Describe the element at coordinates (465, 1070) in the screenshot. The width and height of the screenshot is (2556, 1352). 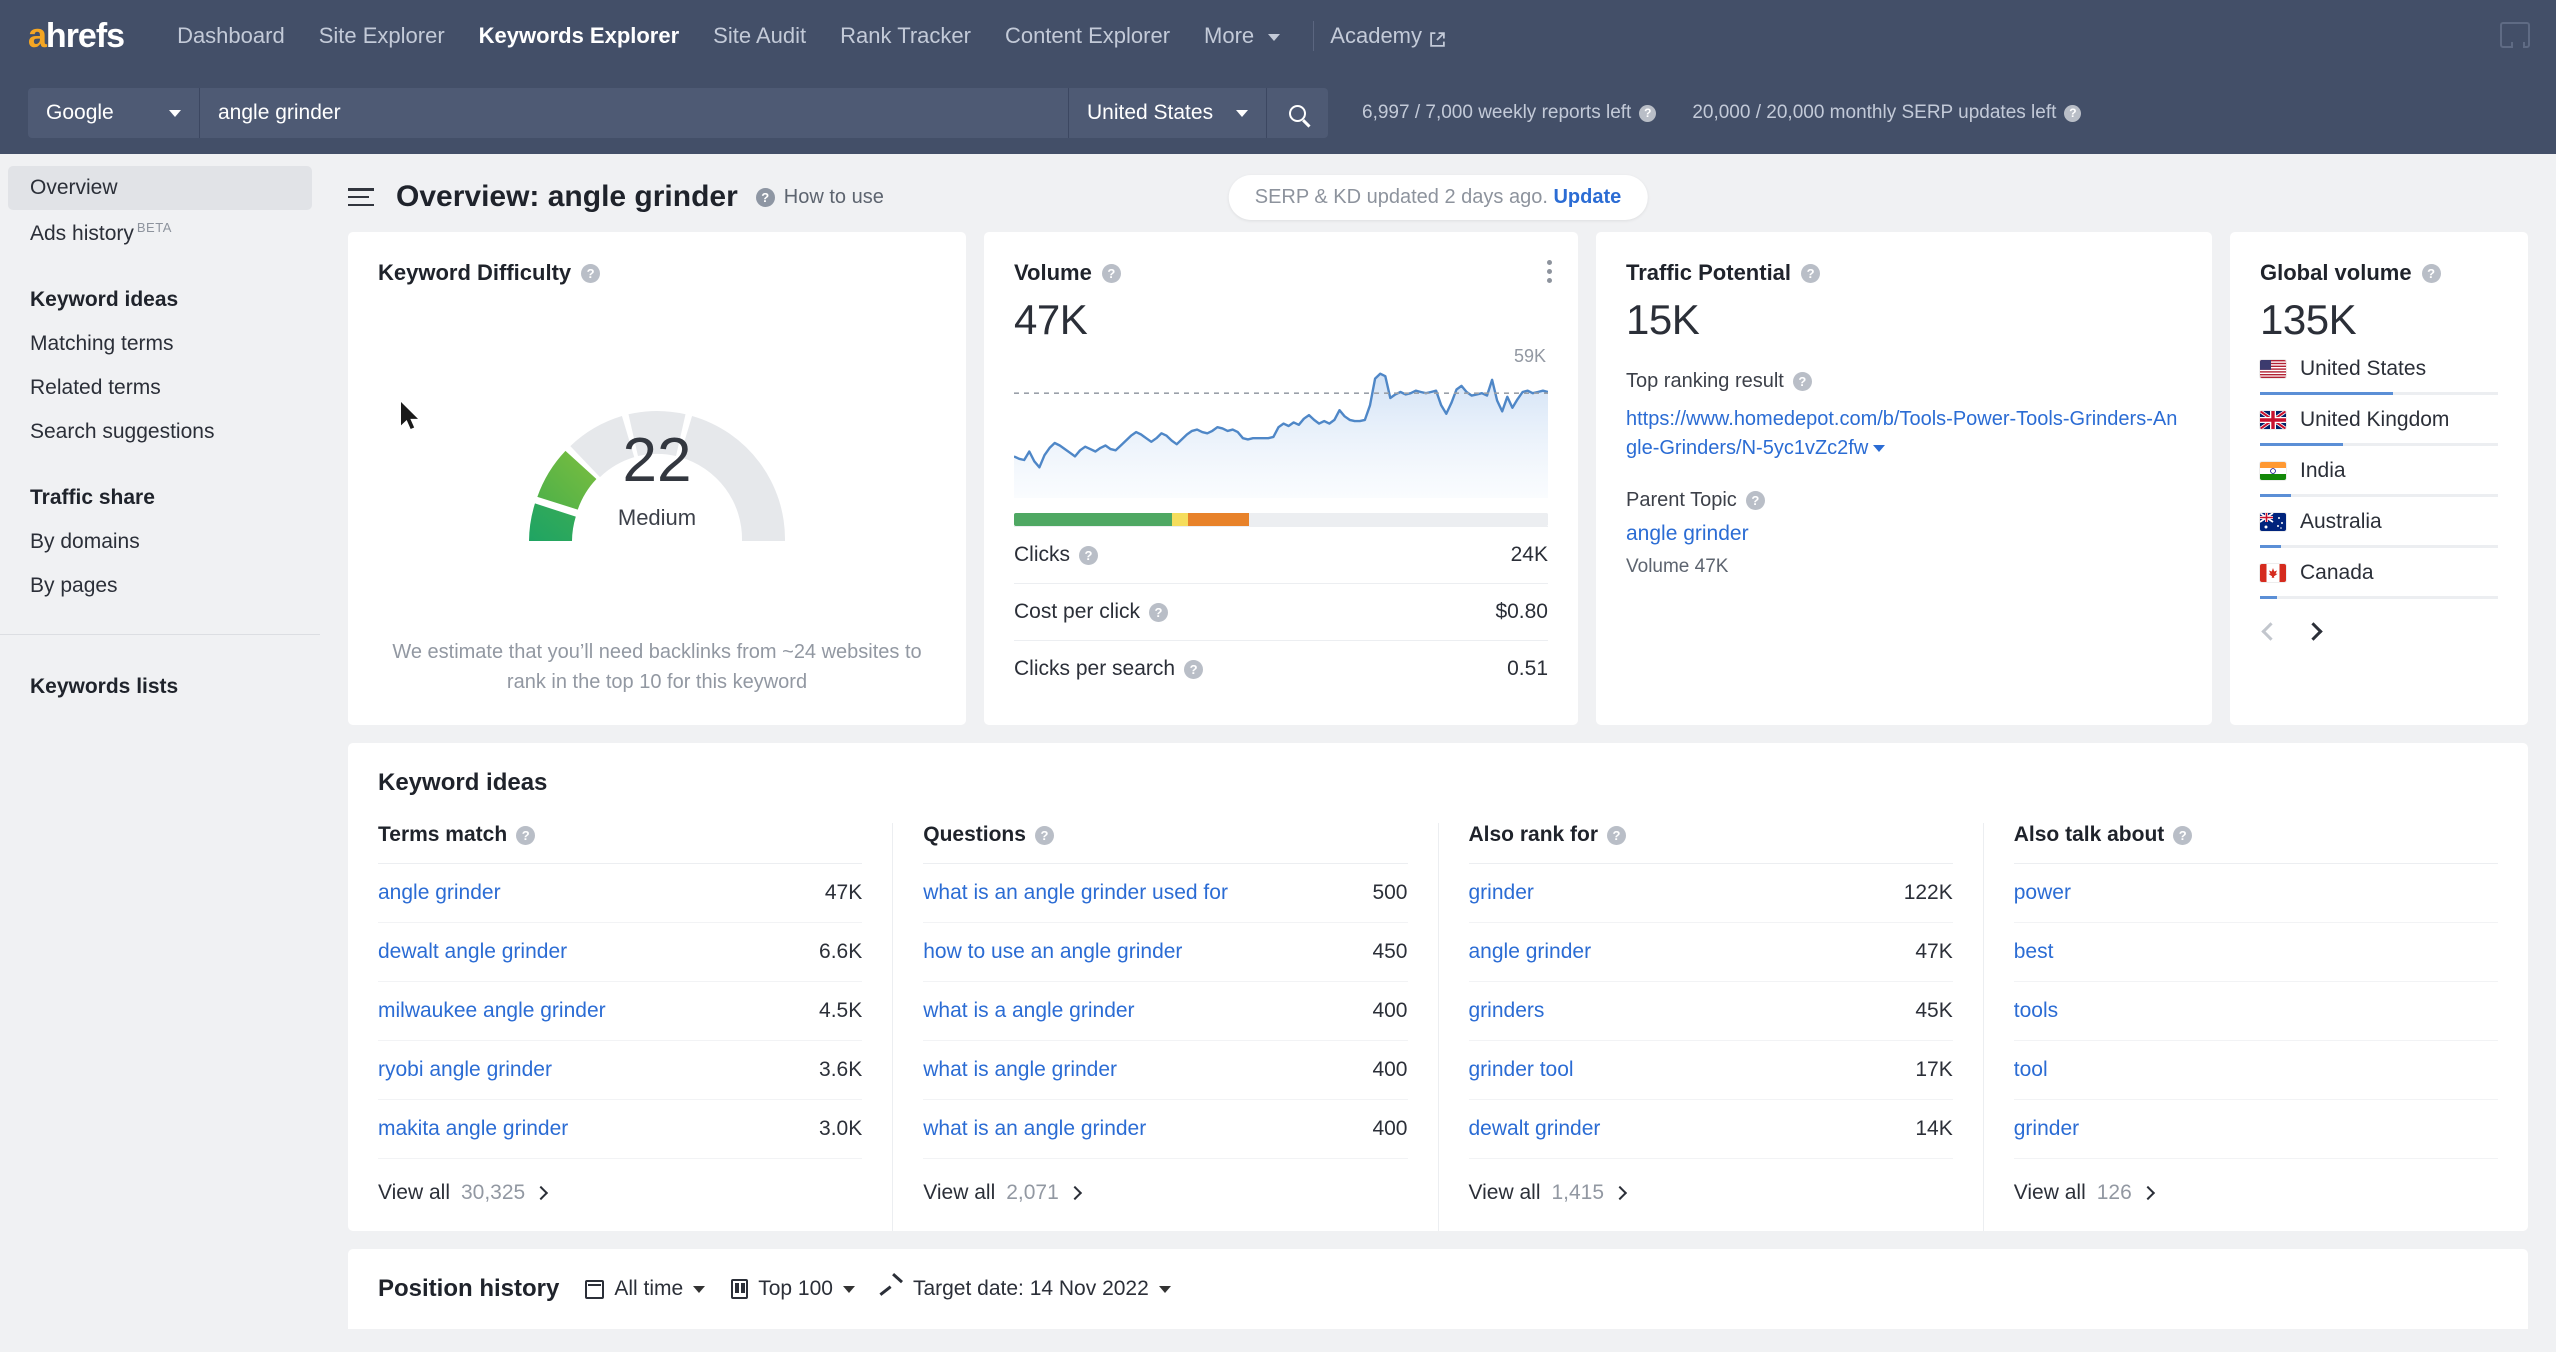
I see `keyword-link: ryobi angle grinder` at that location.